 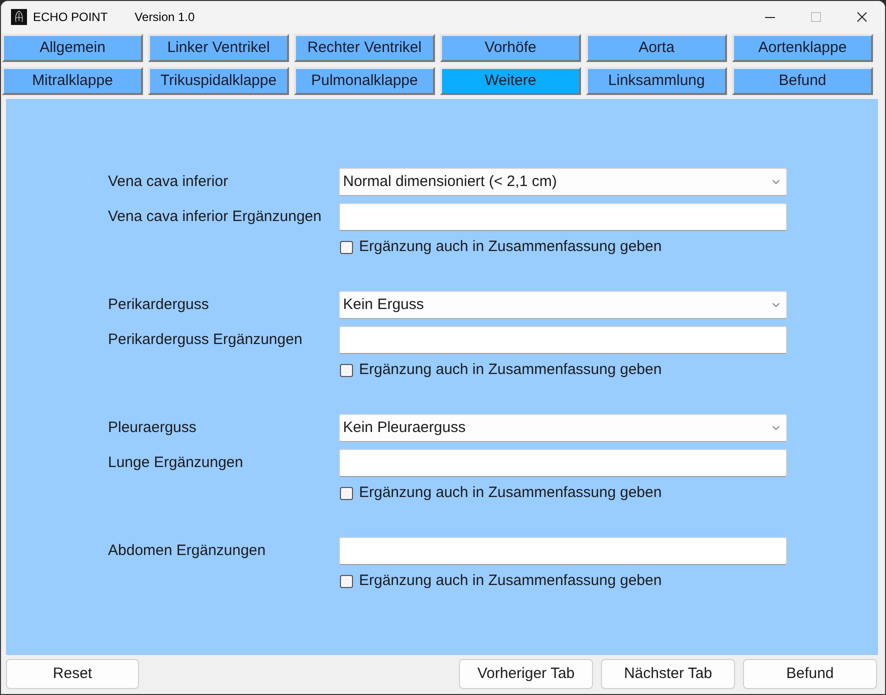 I want to click on footer-button: Befund, so click(x=810, y=674).